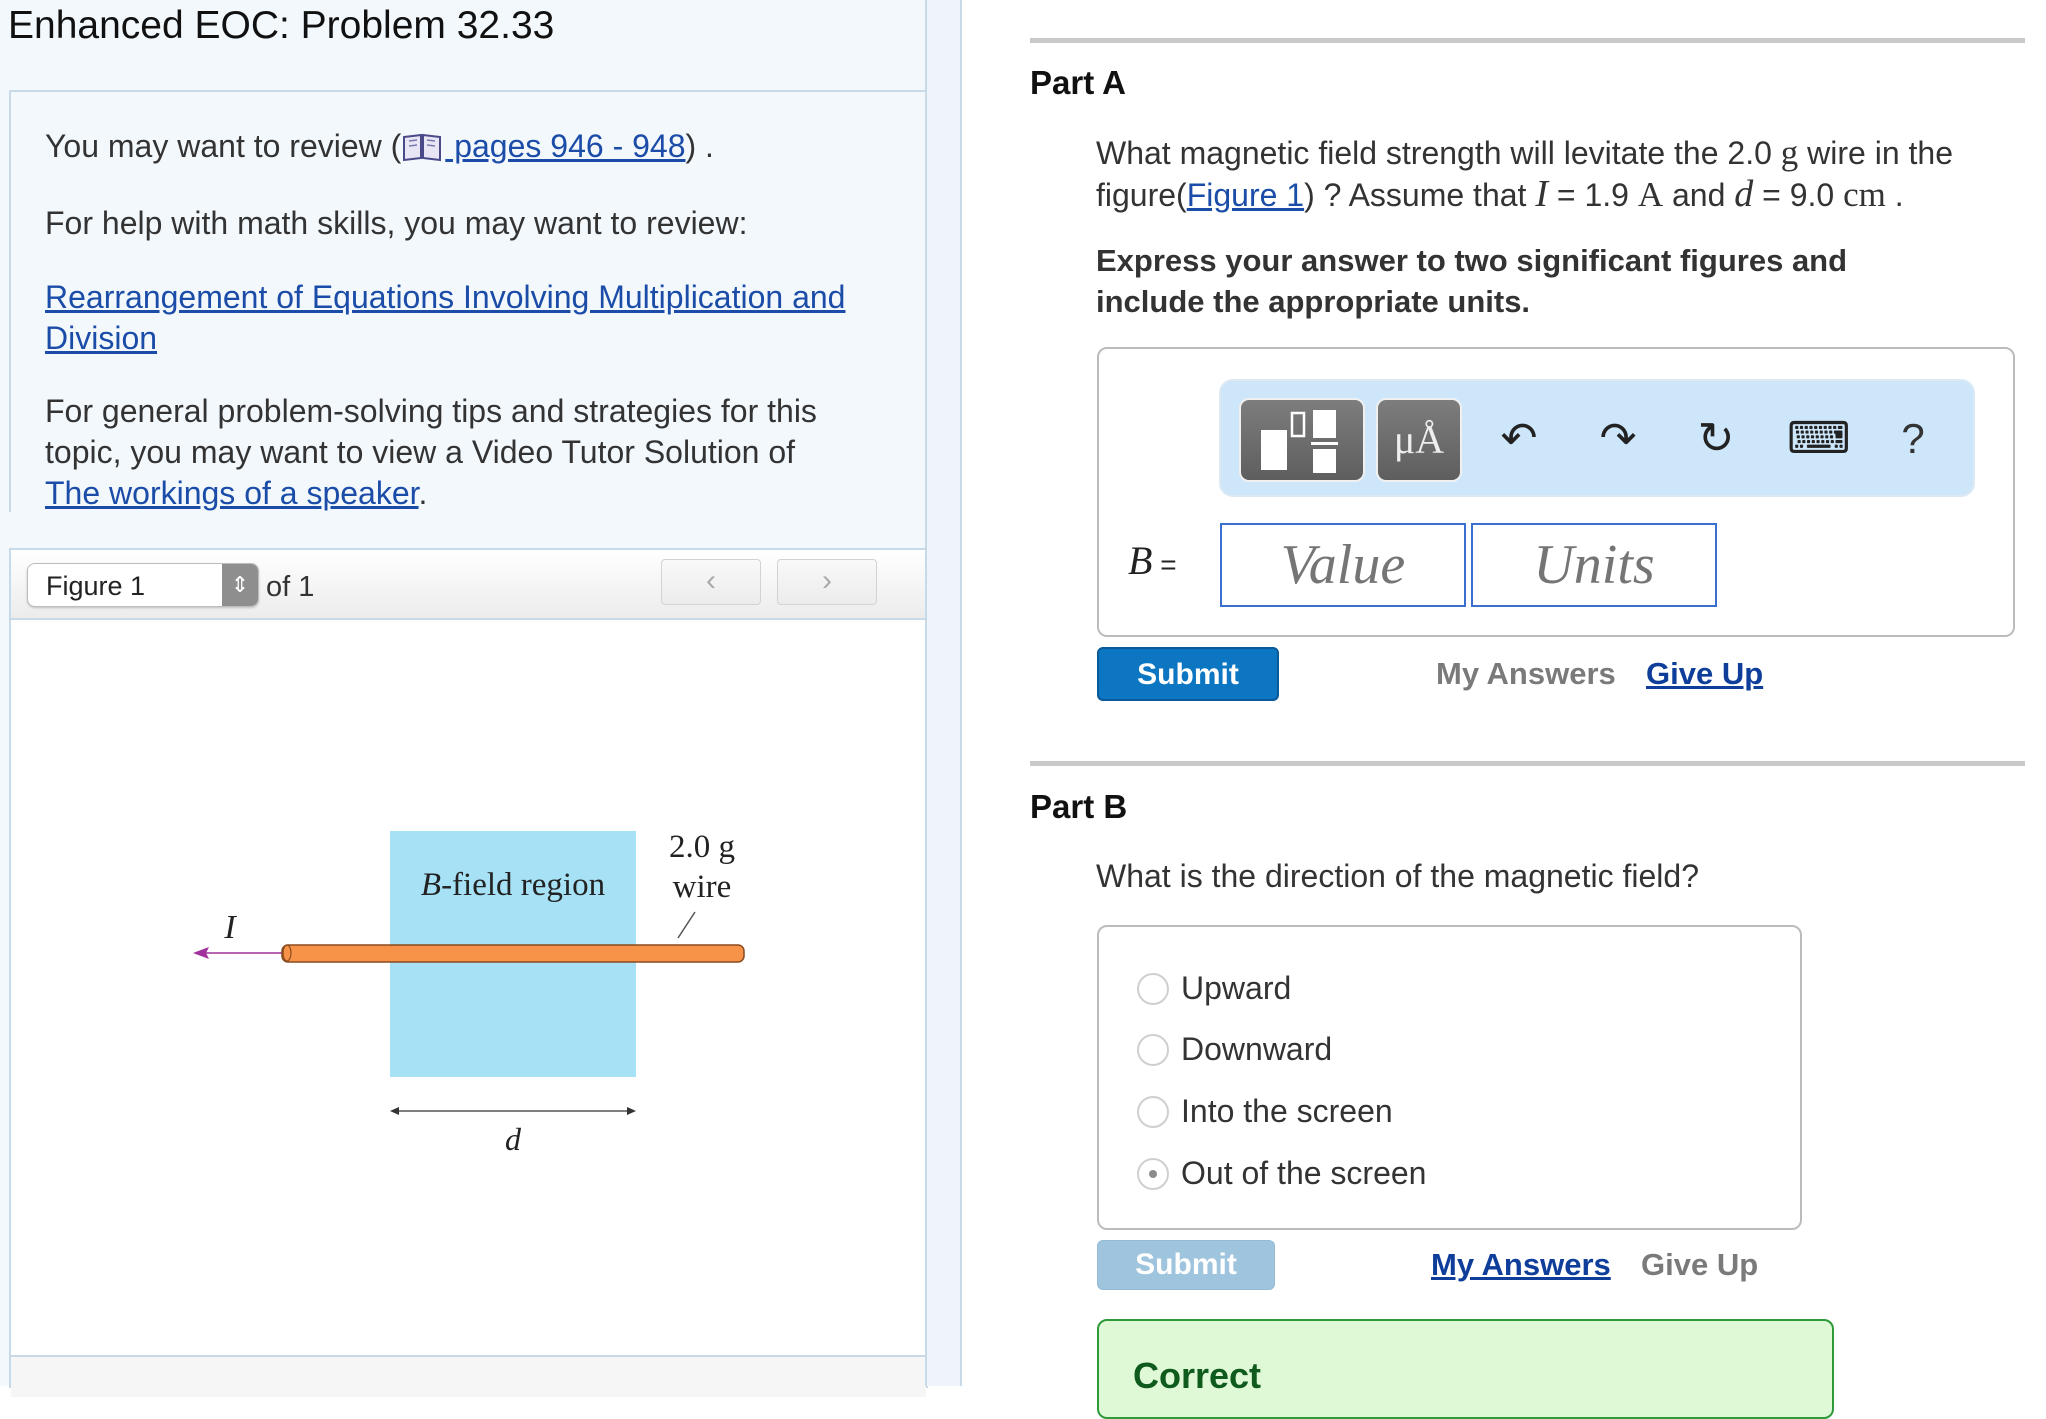  I want to click on updown-chevron-icon: ⇕, so click(240, 585).